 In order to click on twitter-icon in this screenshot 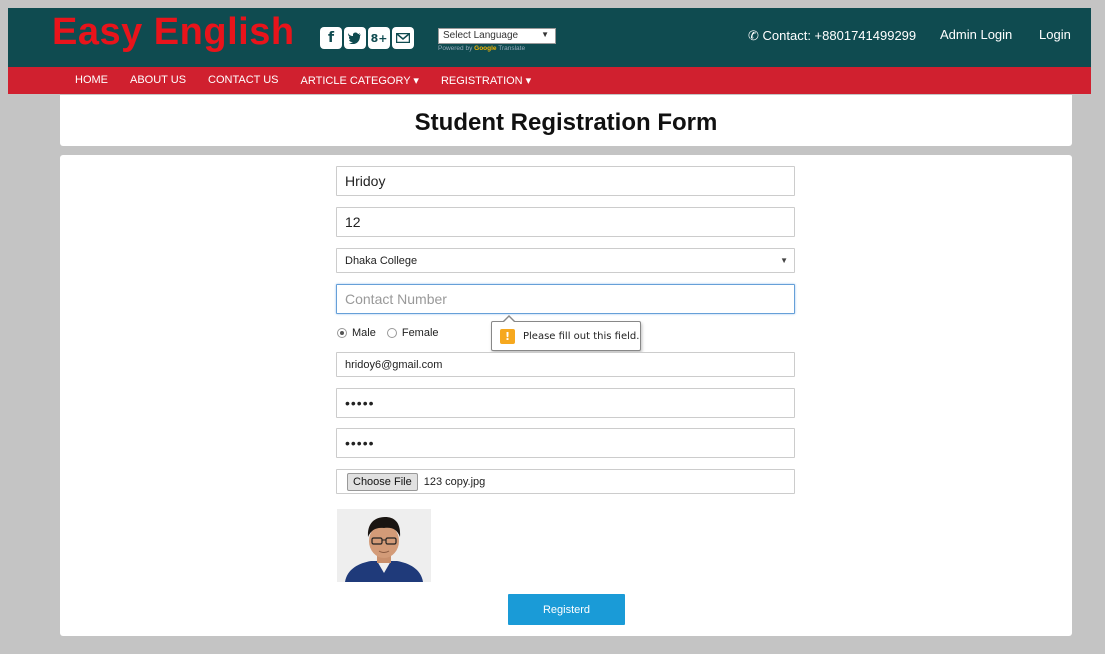, I will do `click(355, 38)`.